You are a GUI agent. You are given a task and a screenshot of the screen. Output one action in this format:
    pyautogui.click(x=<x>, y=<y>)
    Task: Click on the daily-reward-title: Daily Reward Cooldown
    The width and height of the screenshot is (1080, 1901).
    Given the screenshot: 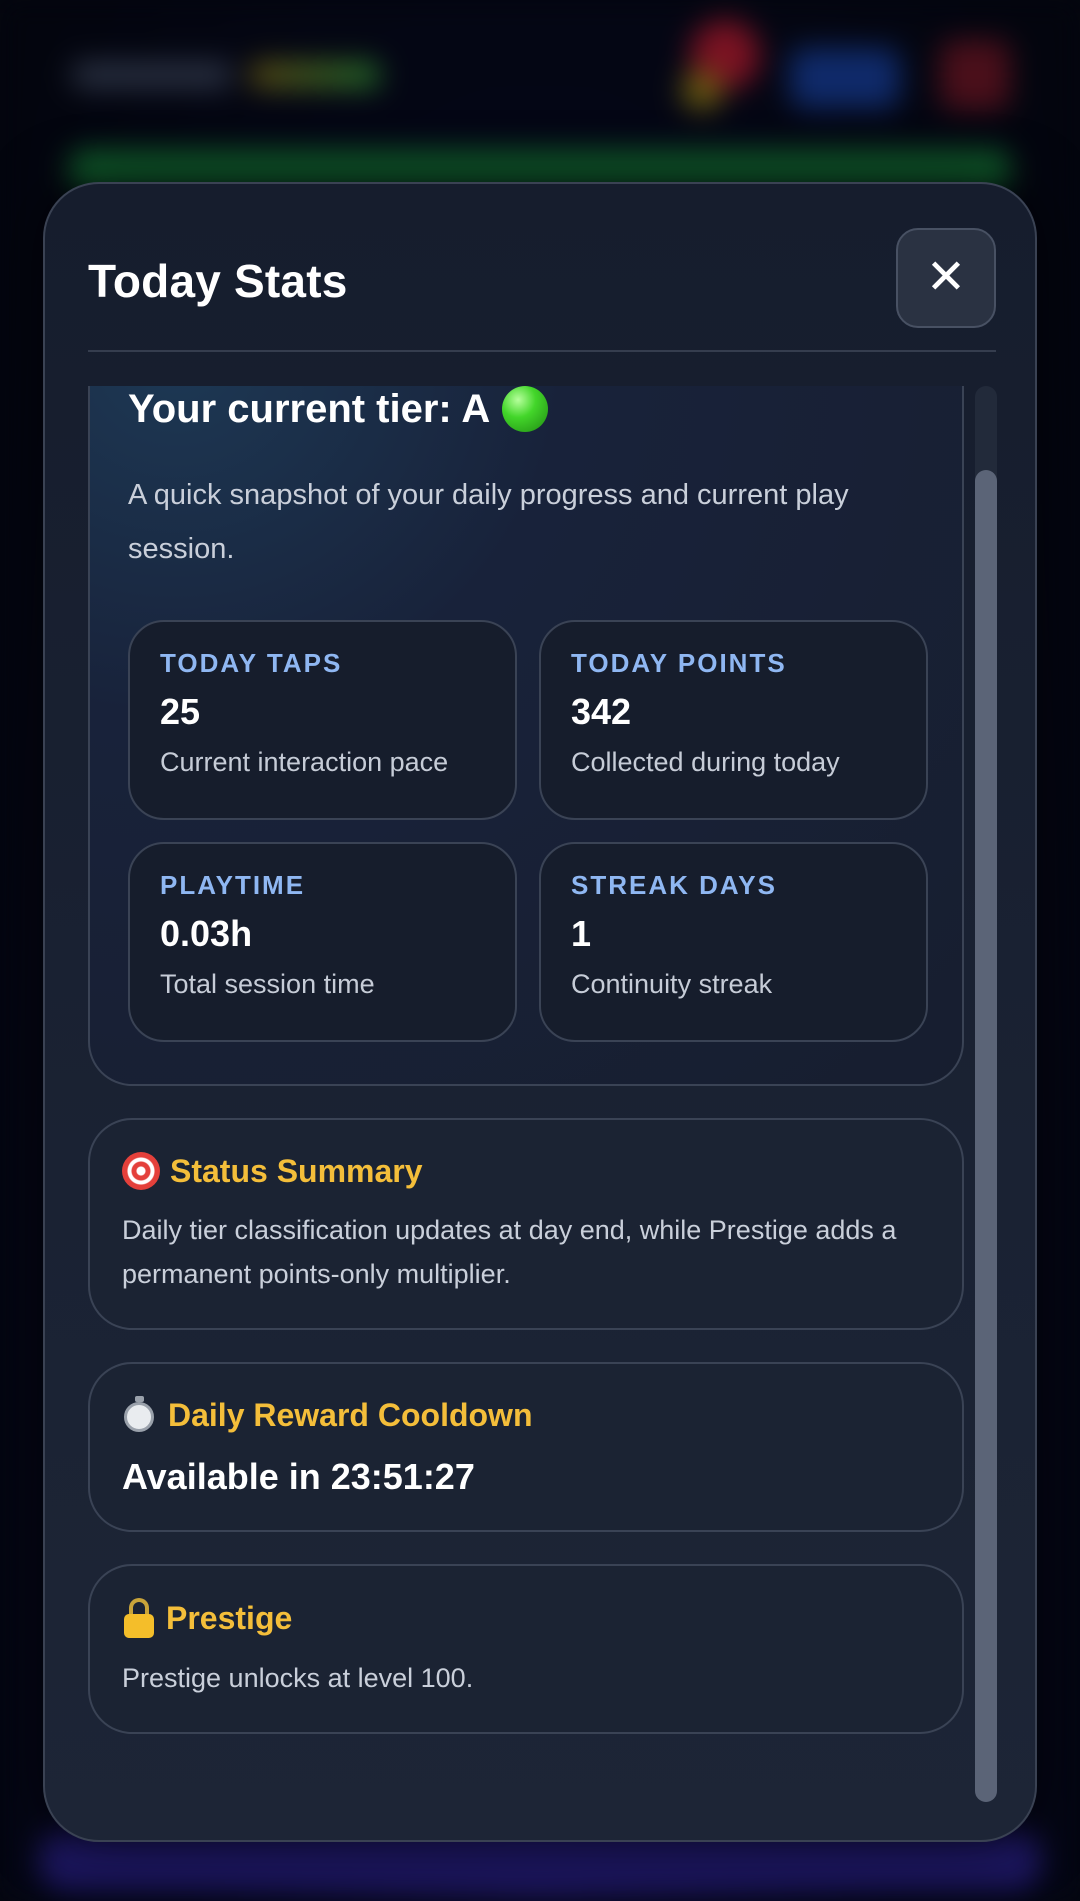 What is the action you would take?
    pyautogui.click(x=350, y=1414)
    